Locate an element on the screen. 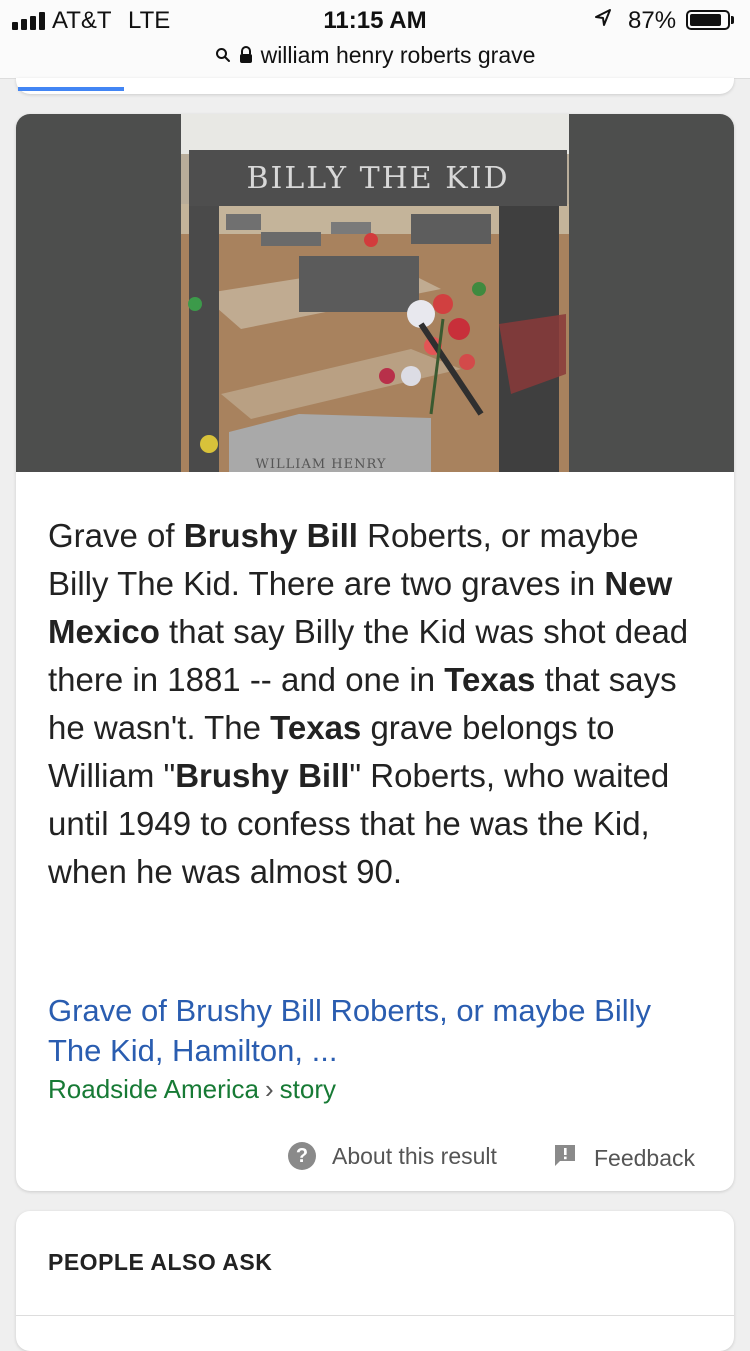 The width and height of the screenshot is (750, 1351). battery-level-fill is located at coordinates (705, 20).